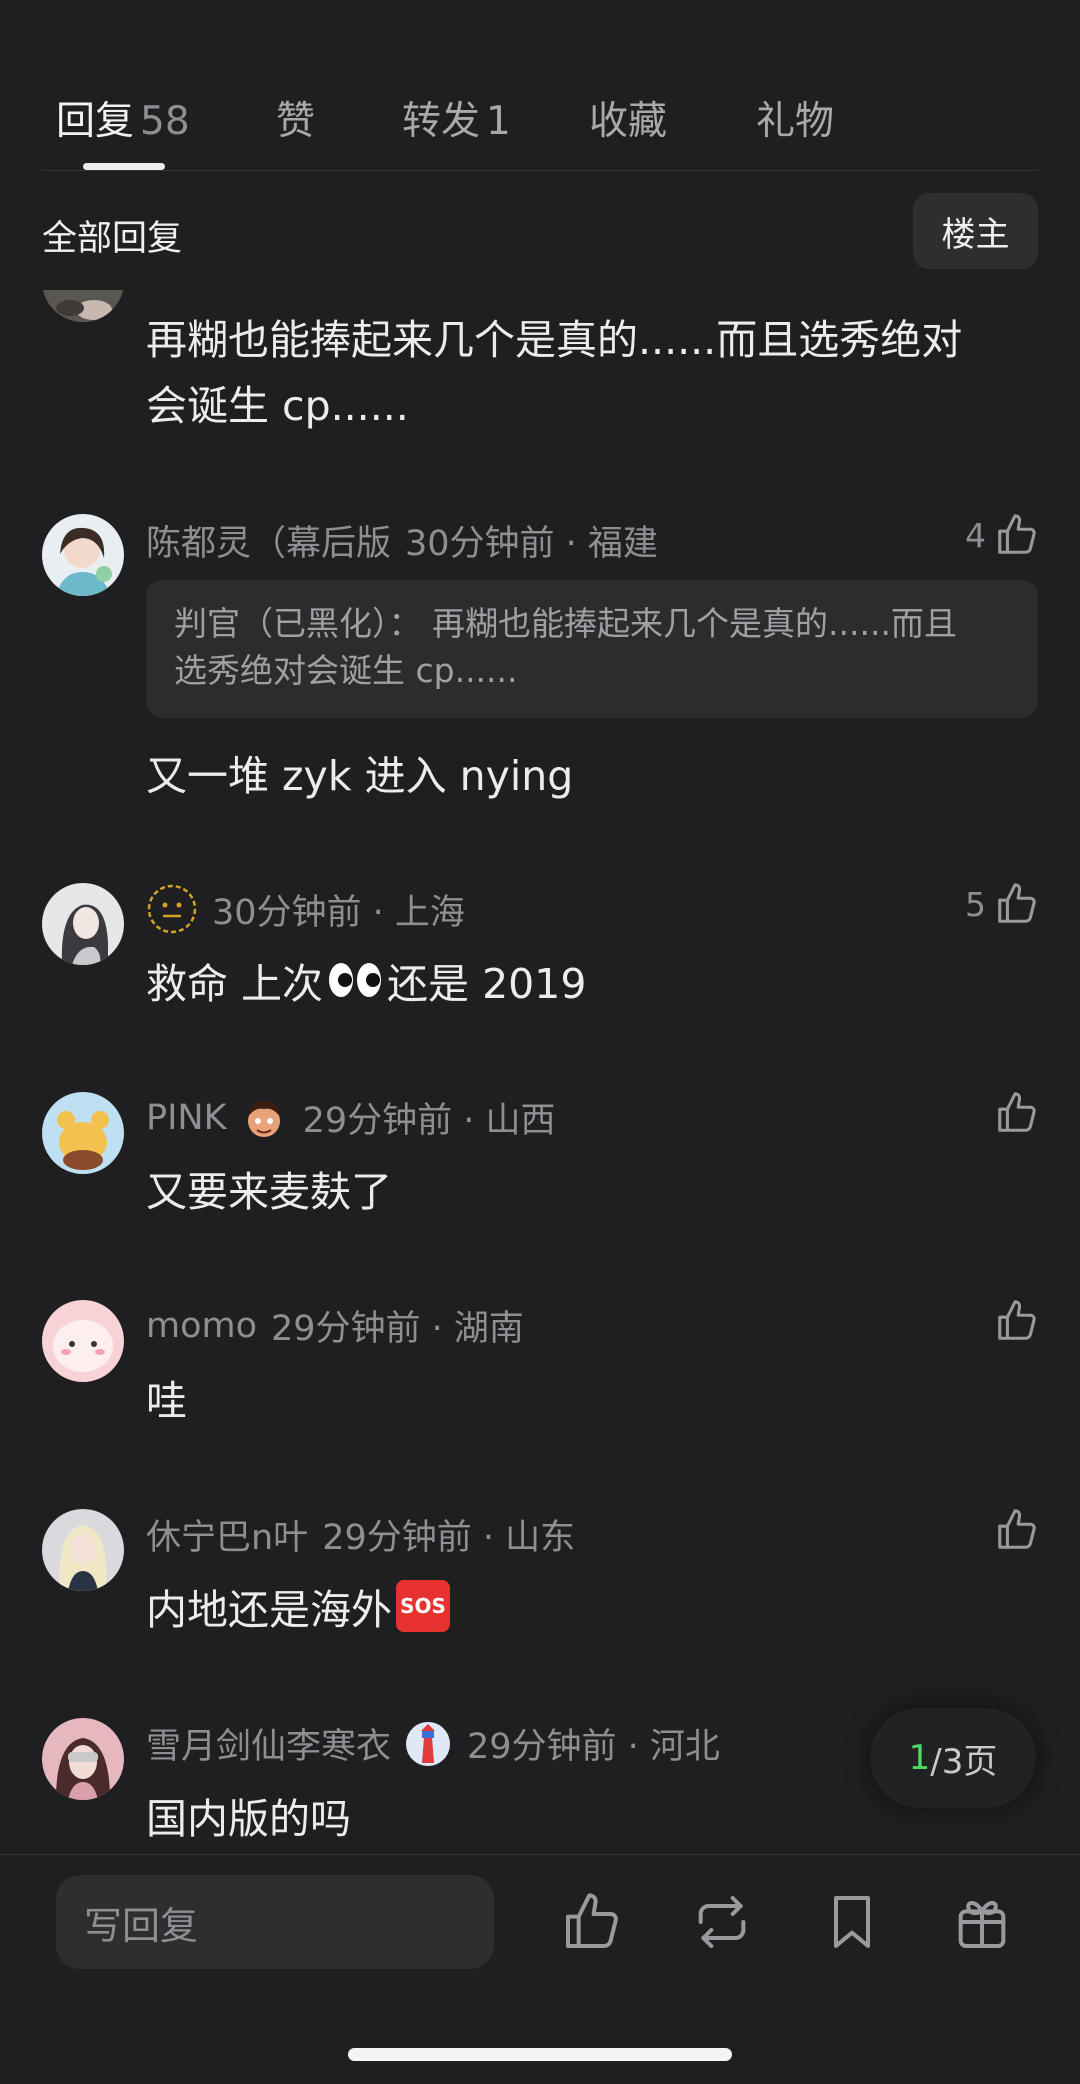 The height and width of the screenshot is (2084, 1080). Describe the element at coordinates (540, 2054) in the screenshot. I see `home-indicator` at that location.